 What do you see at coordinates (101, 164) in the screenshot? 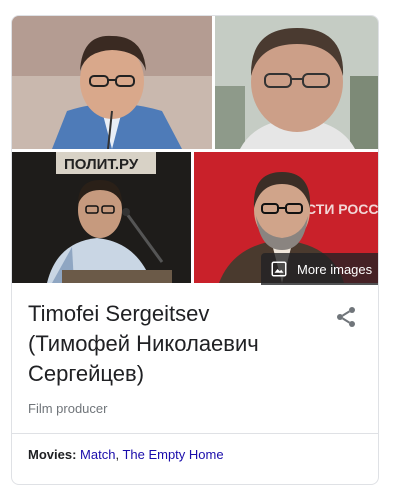
I see `photo-sign-text: ПОЛИТ.РУ` at bounding box center [101, 164].